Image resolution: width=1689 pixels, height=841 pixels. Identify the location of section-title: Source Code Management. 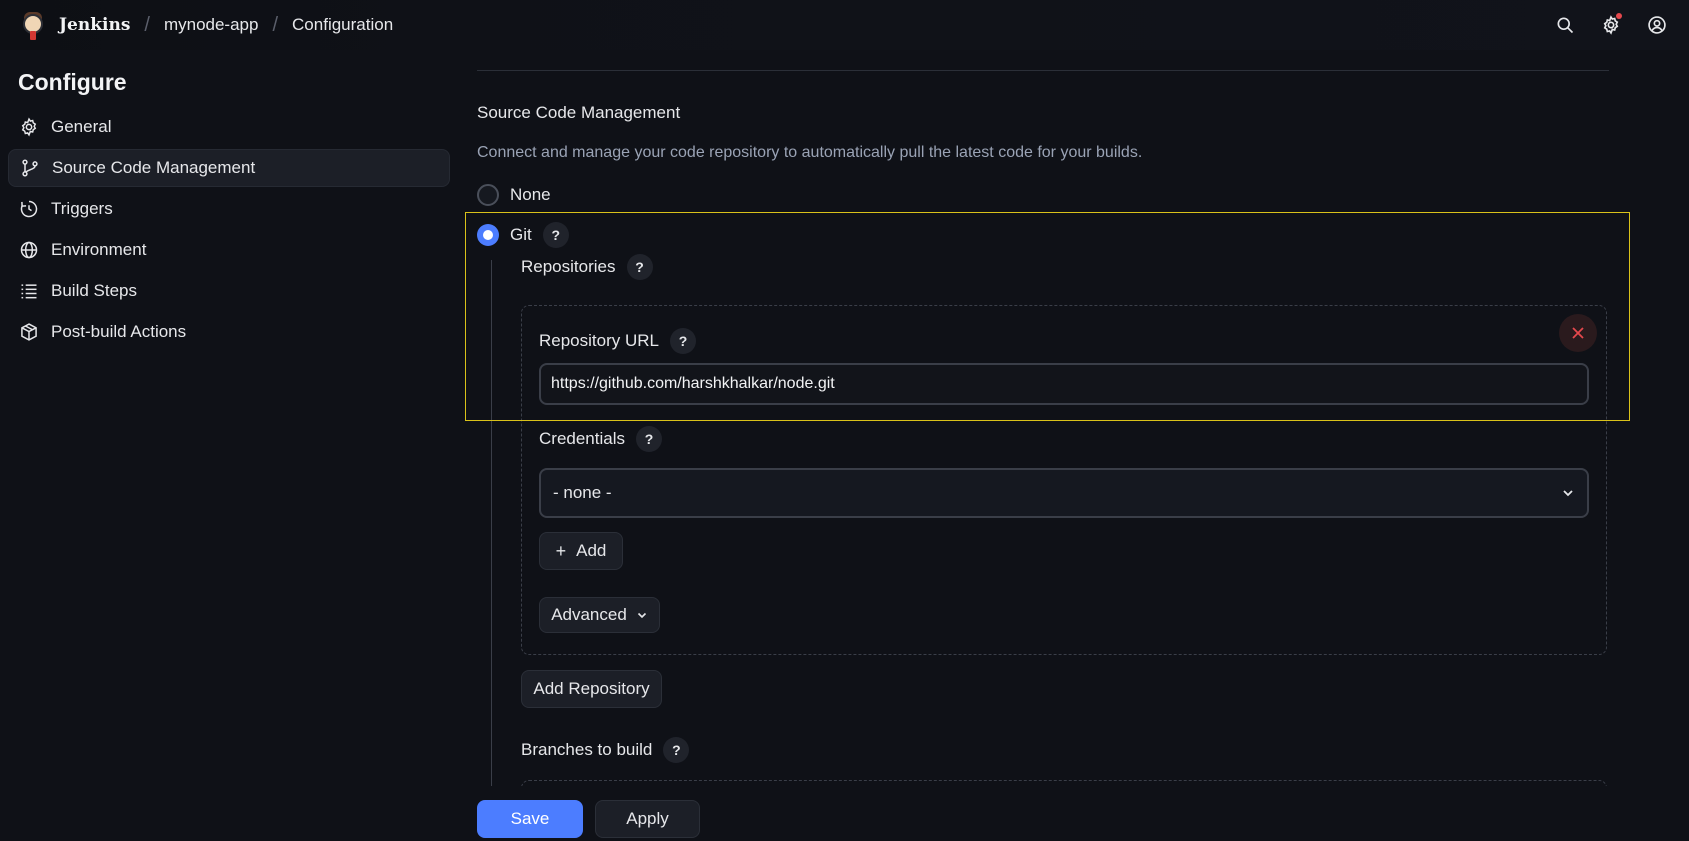
(579, 112).